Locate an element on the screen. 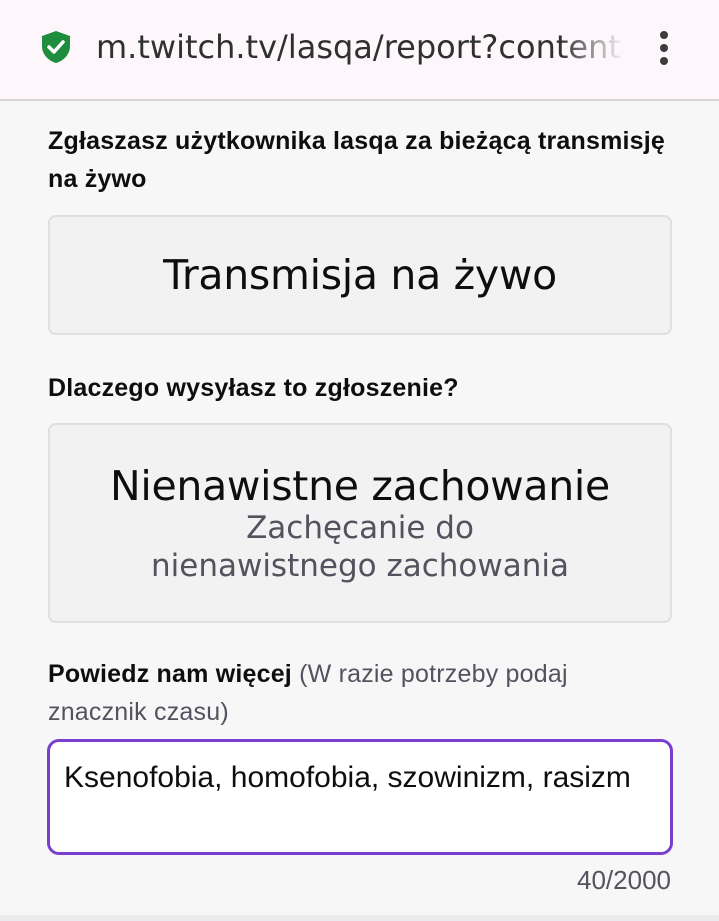  kebab-menu-icon is located at coordinates (664, 48).